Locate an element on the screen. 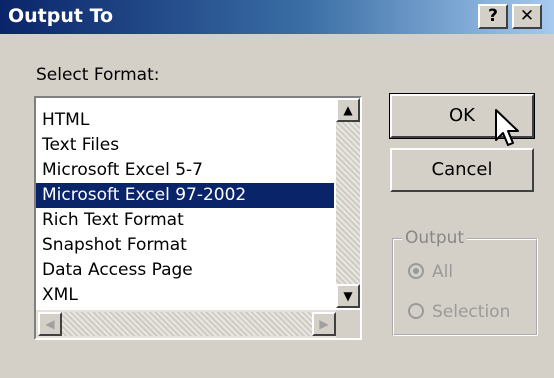  format-list-item: HTML is located at coordinates (185, 120).